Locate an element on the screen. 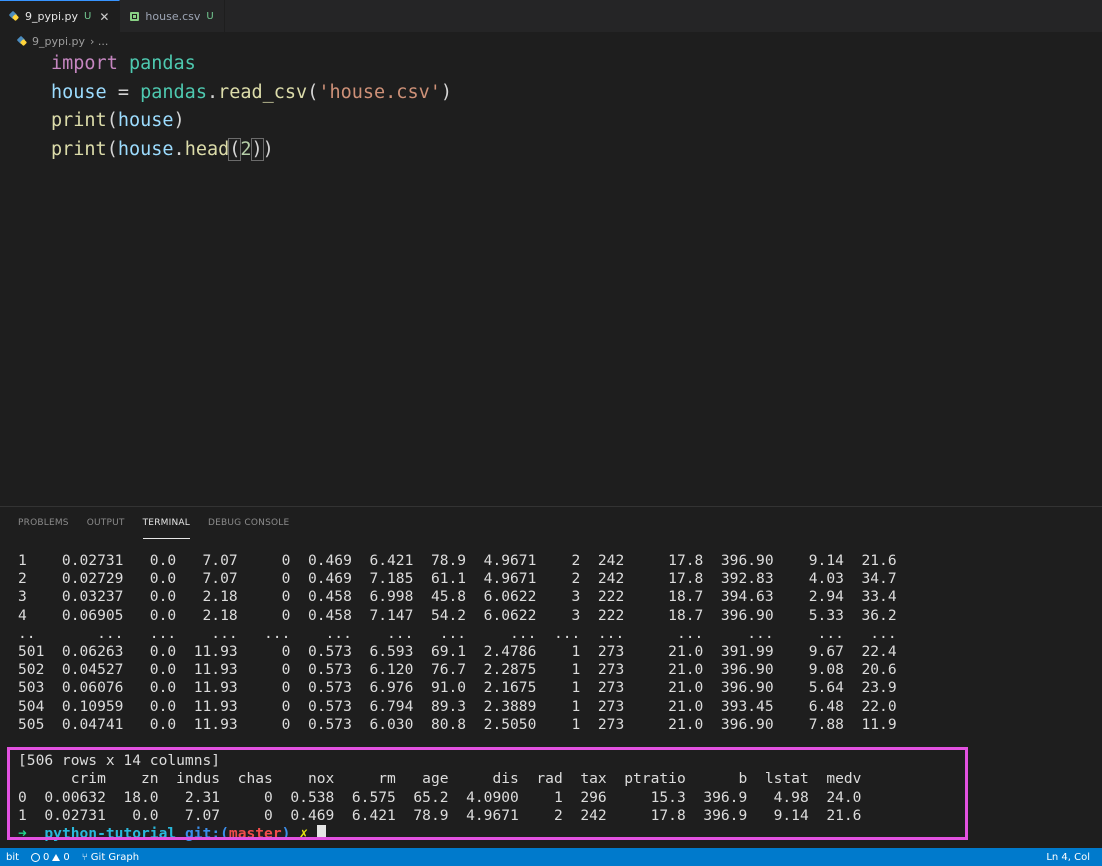 Image resolution: width=1102 pixels, height=866 pixels. problems-indicator: 0 0 is located at coordinates (50, 857).